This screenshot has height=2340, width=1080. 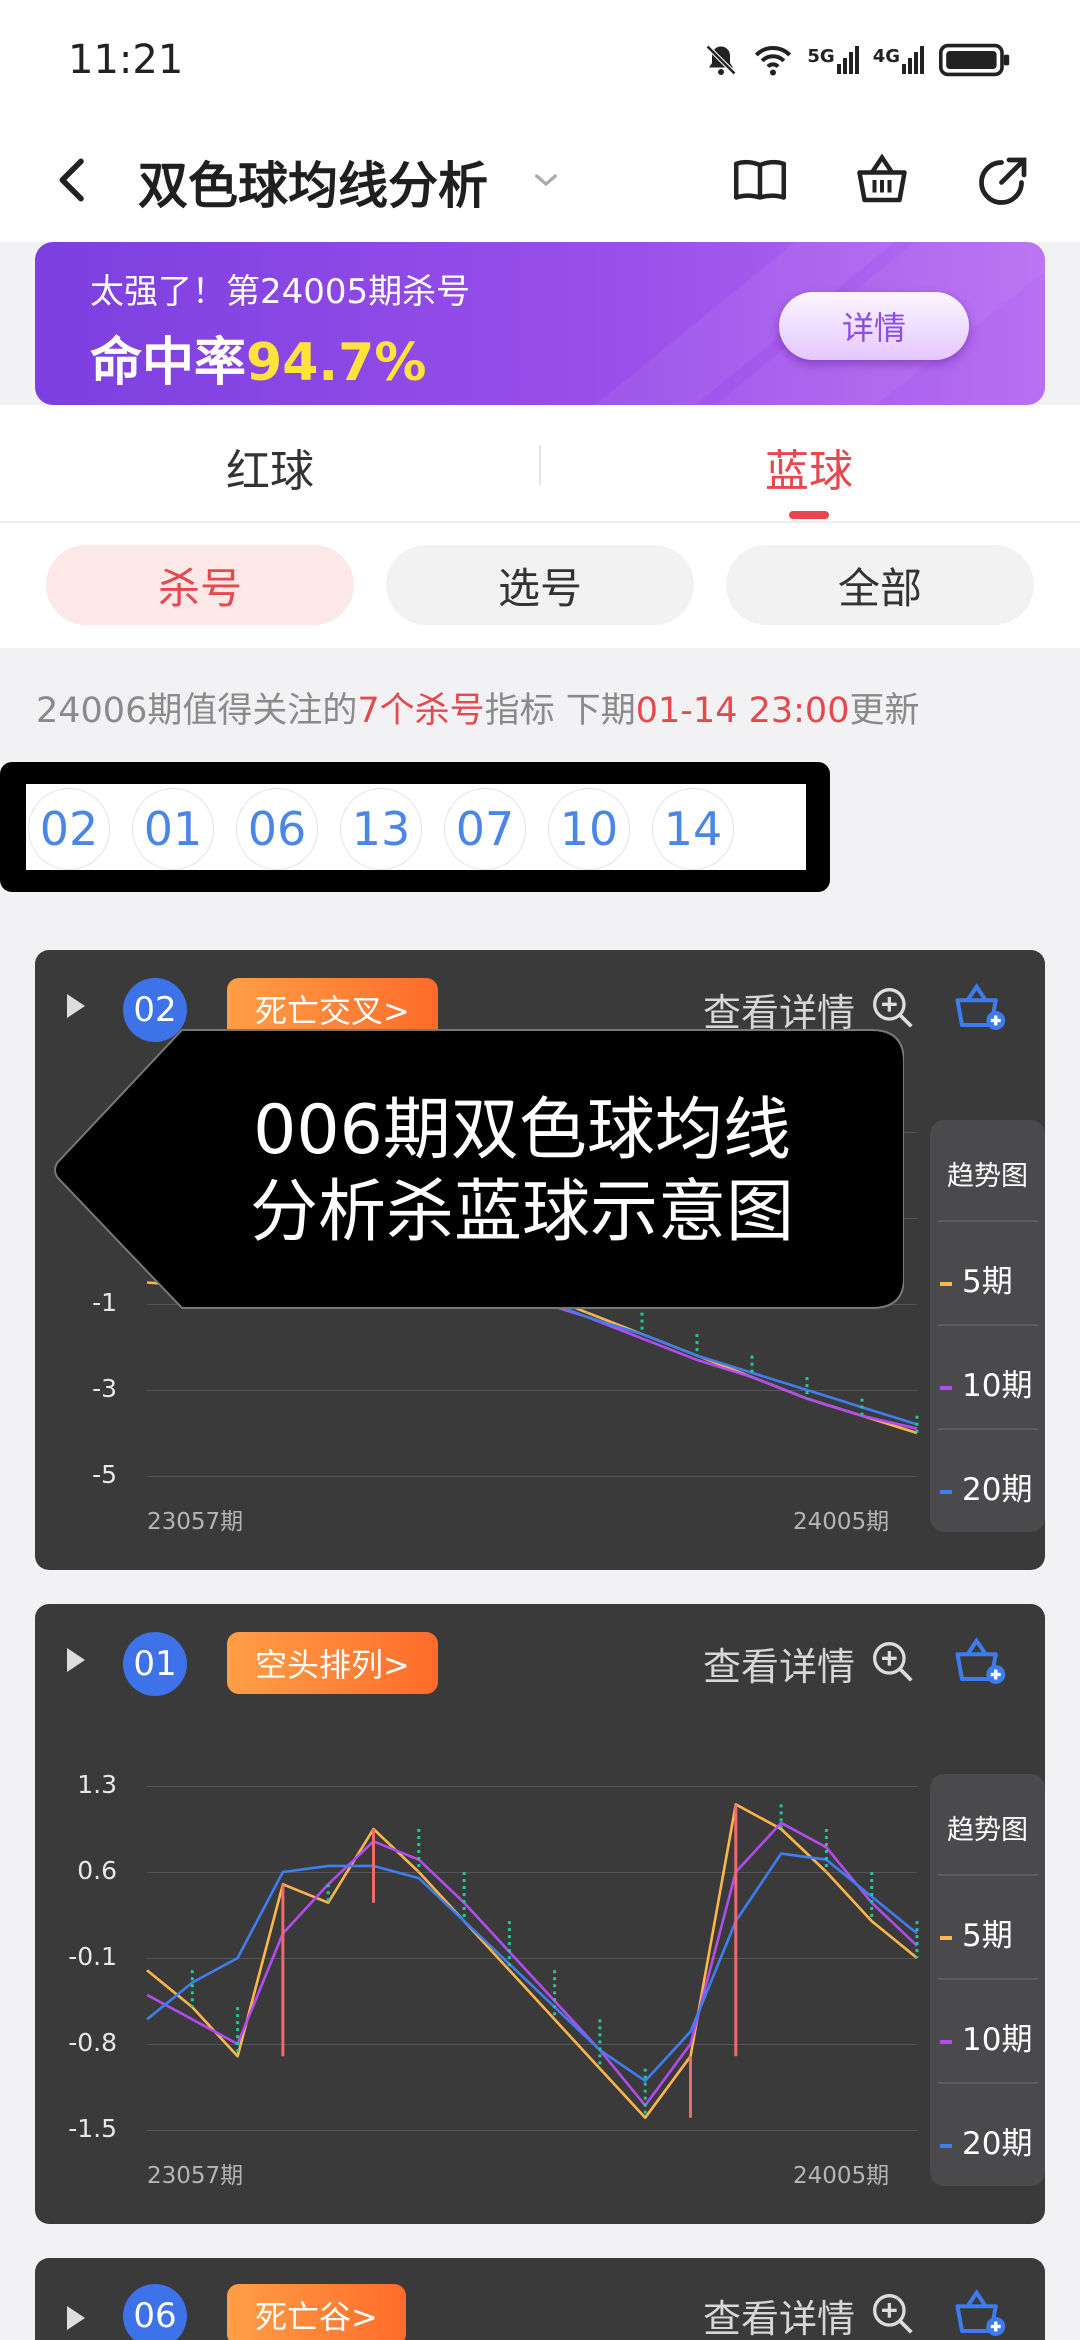 I want to click on pill-kill-number: 杀号, so click(x=200, y=585).